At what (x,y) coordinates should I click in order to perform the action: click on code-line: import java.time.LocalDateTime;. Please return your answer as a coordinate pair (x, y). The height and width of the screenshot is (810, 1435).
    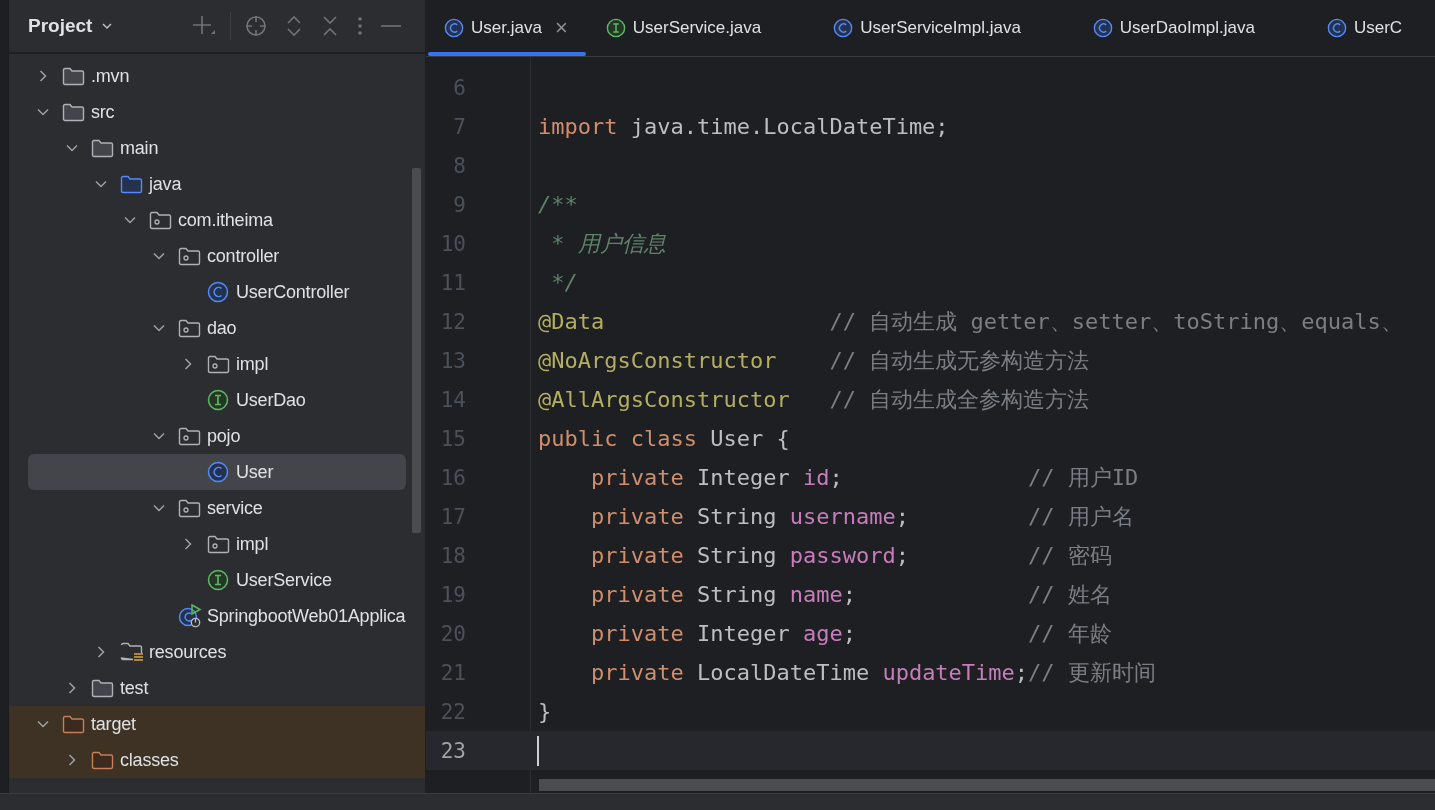
    Looking at the image, I should click on (743, 126).